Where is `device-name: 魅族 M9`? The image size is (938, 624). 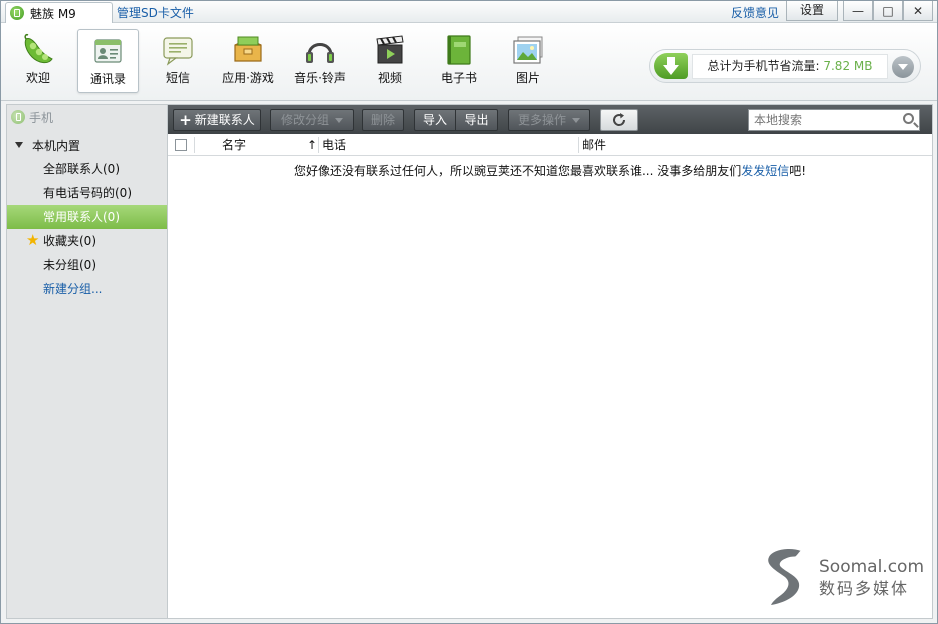 device-name: 魅族 M9 is located at coordinates (53, 13).